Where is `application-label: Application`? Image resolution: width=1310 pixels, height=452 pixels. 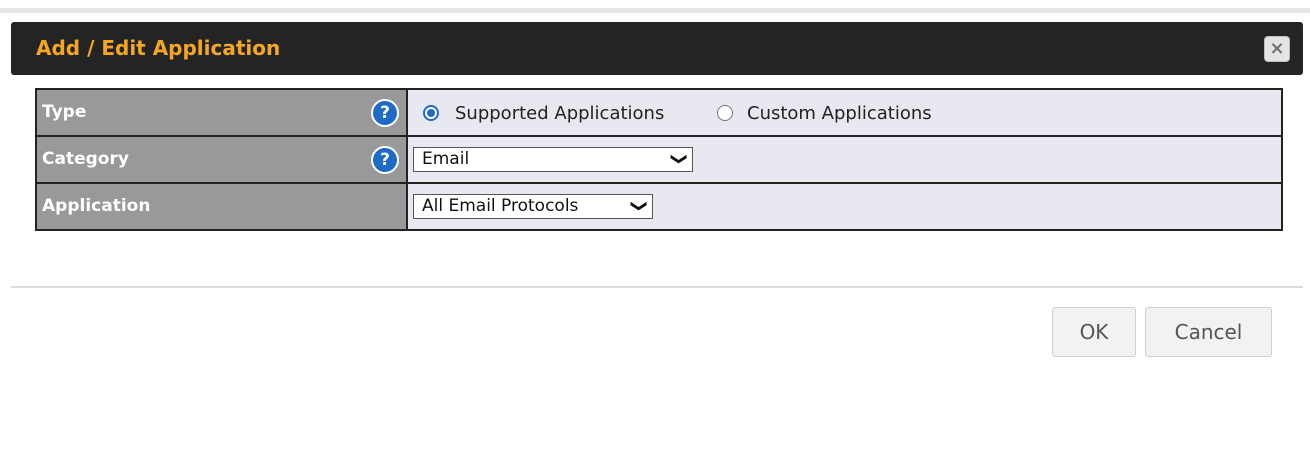 application-label: Application is located at coordinates (96, 206).